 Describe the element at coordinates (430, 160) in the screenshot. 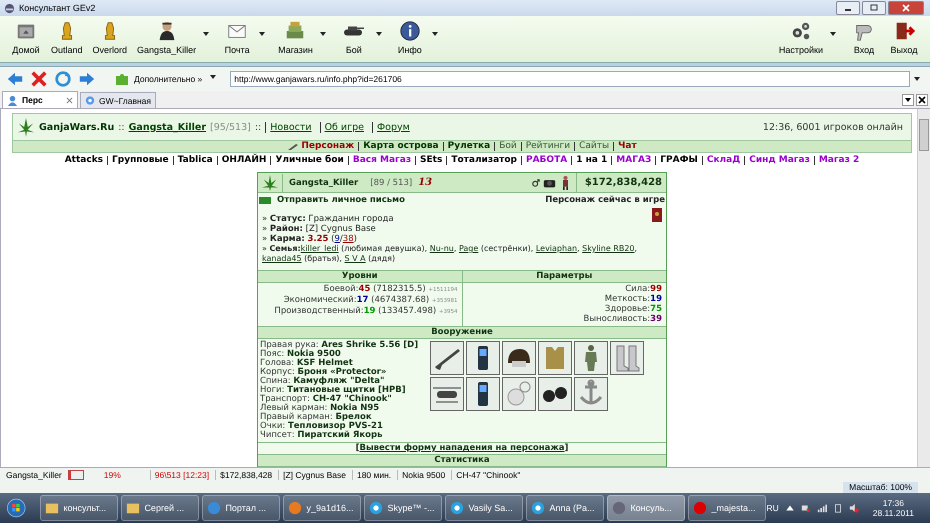

I see `menu-link: SEts` at that location.